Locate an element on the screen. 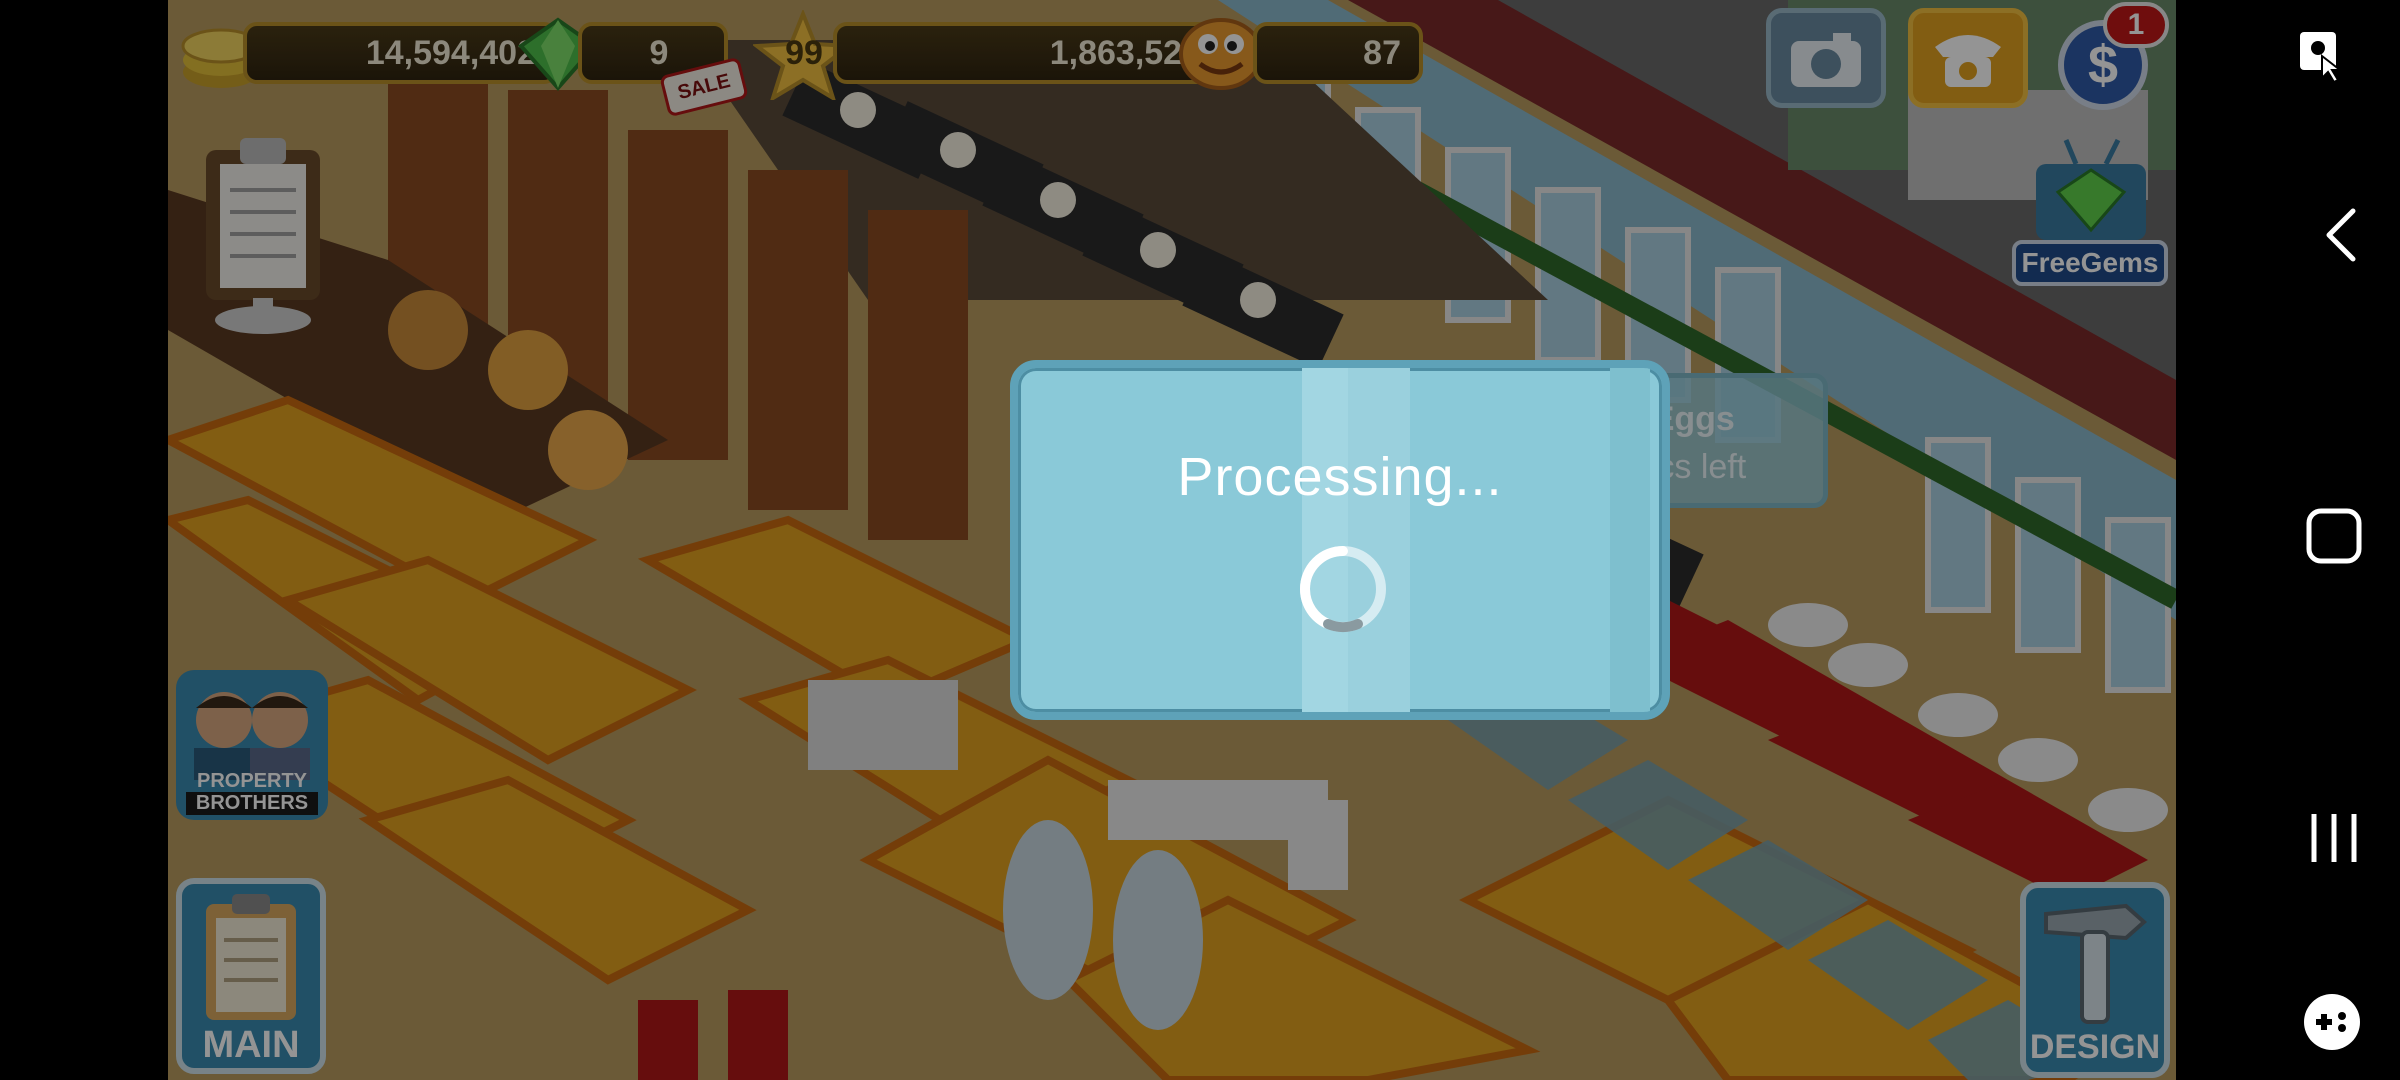 Image resolution: width=2400 pixels, height=1080 pixels. recent-apps-icon is located at coordinates (2334, 838).